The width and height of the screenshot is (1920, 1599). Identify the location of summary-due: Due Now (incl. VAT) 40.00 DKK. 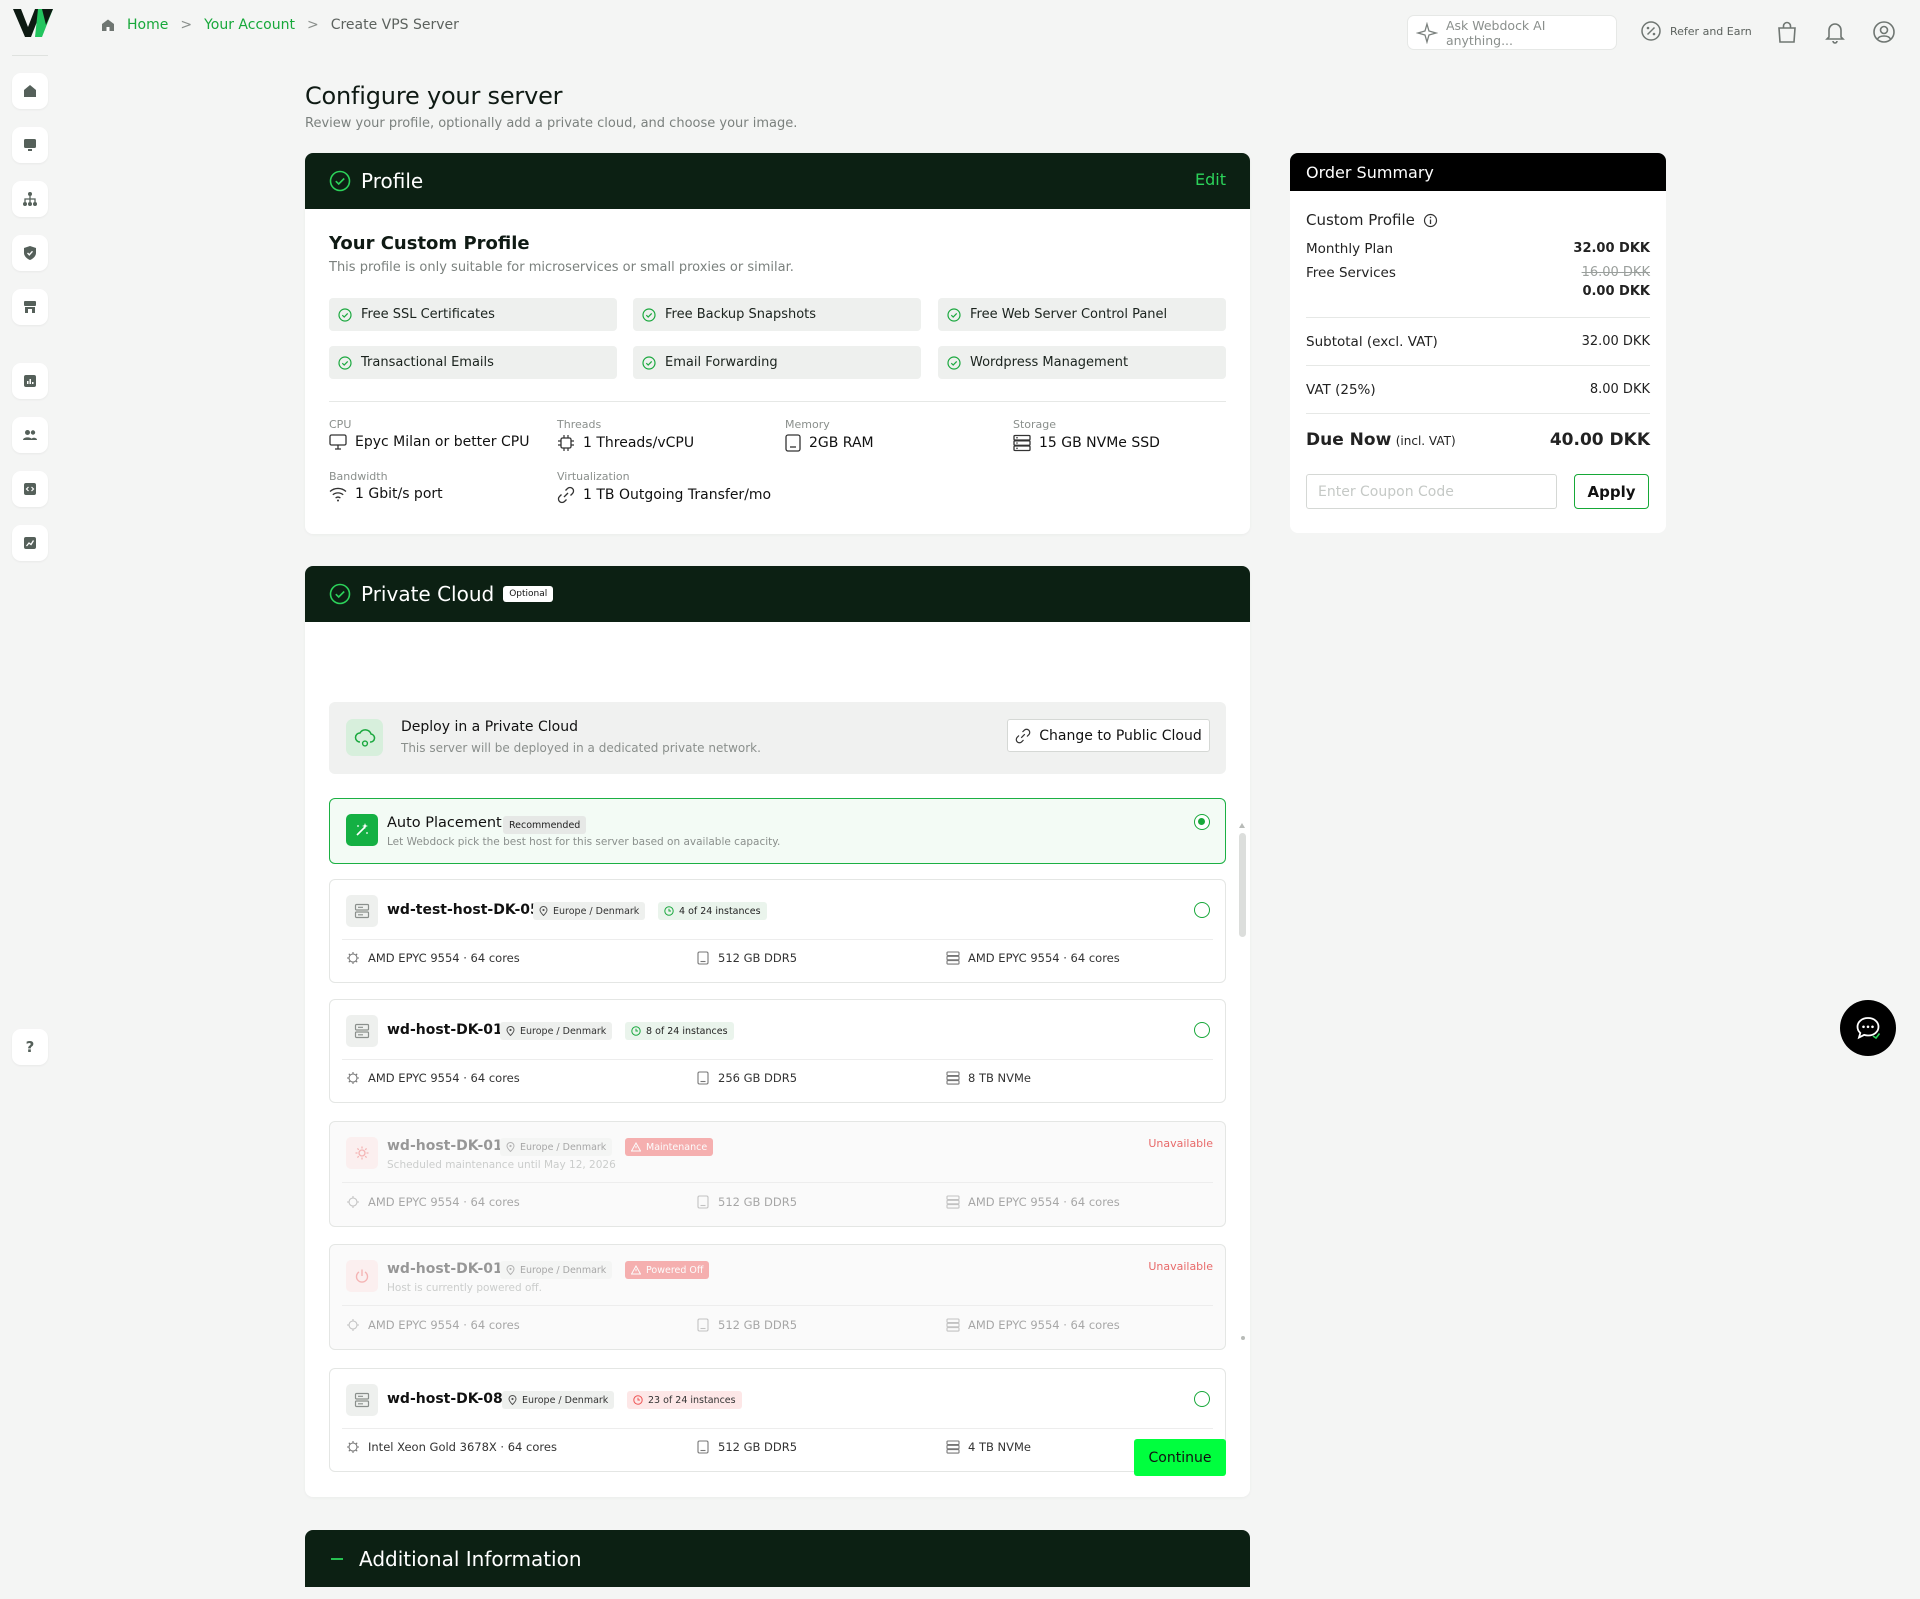
(1478, 440).